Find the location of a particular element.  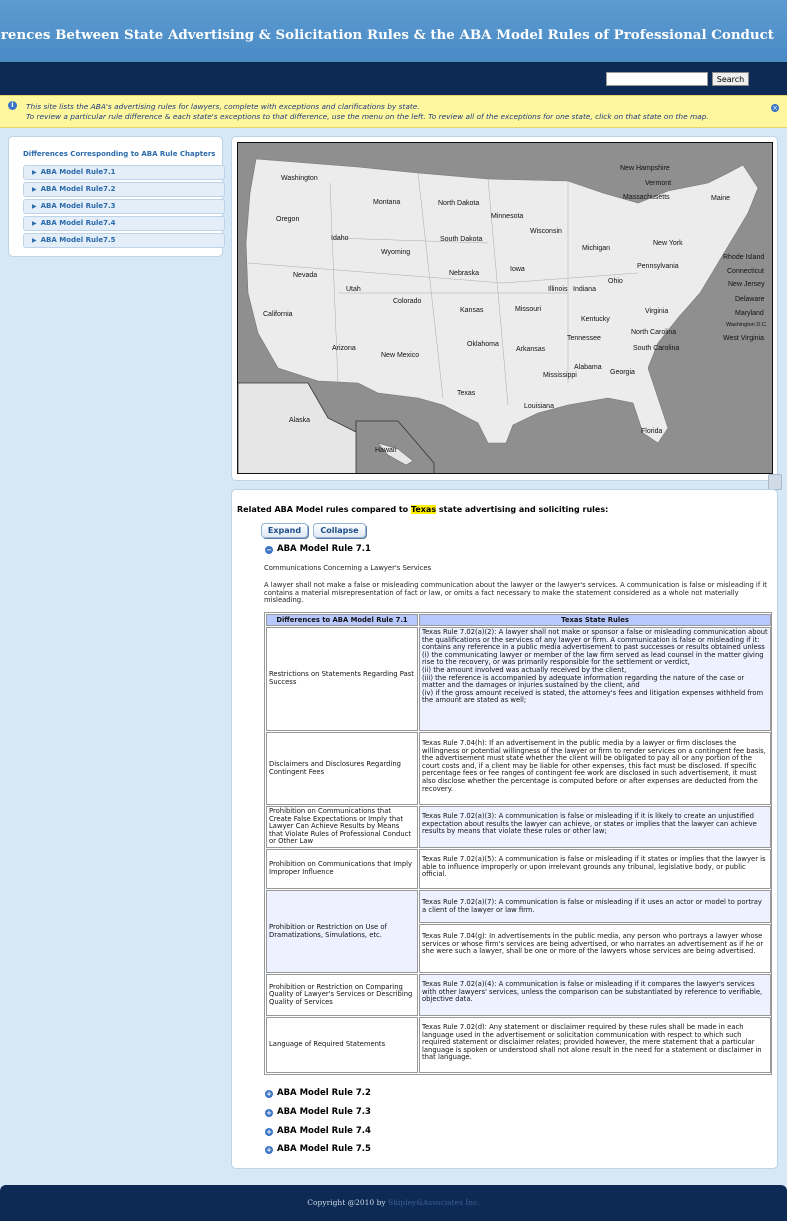

map-label: Wisconsin is located at coordinates (546, 231).